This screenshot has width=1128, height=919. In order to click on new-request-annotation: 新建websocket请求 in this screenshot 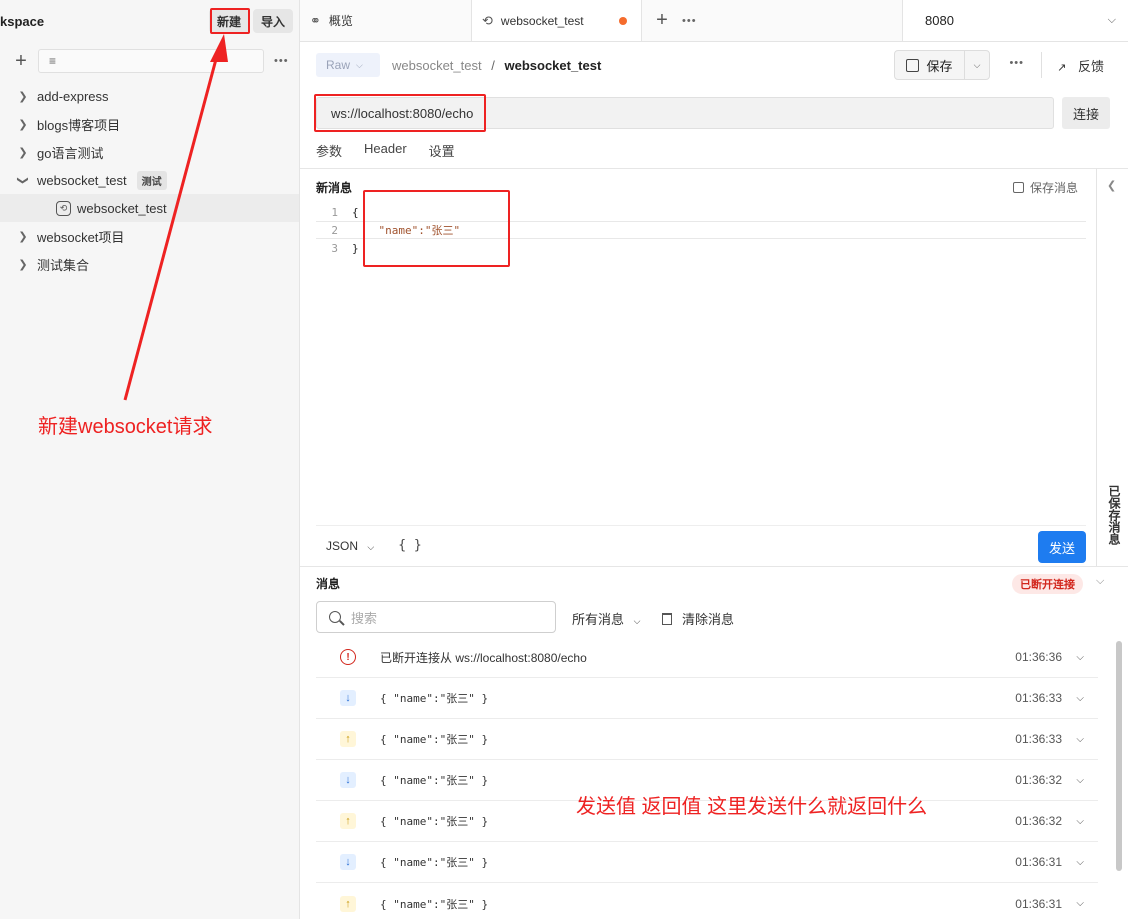, I will do `click(125, 427)`.